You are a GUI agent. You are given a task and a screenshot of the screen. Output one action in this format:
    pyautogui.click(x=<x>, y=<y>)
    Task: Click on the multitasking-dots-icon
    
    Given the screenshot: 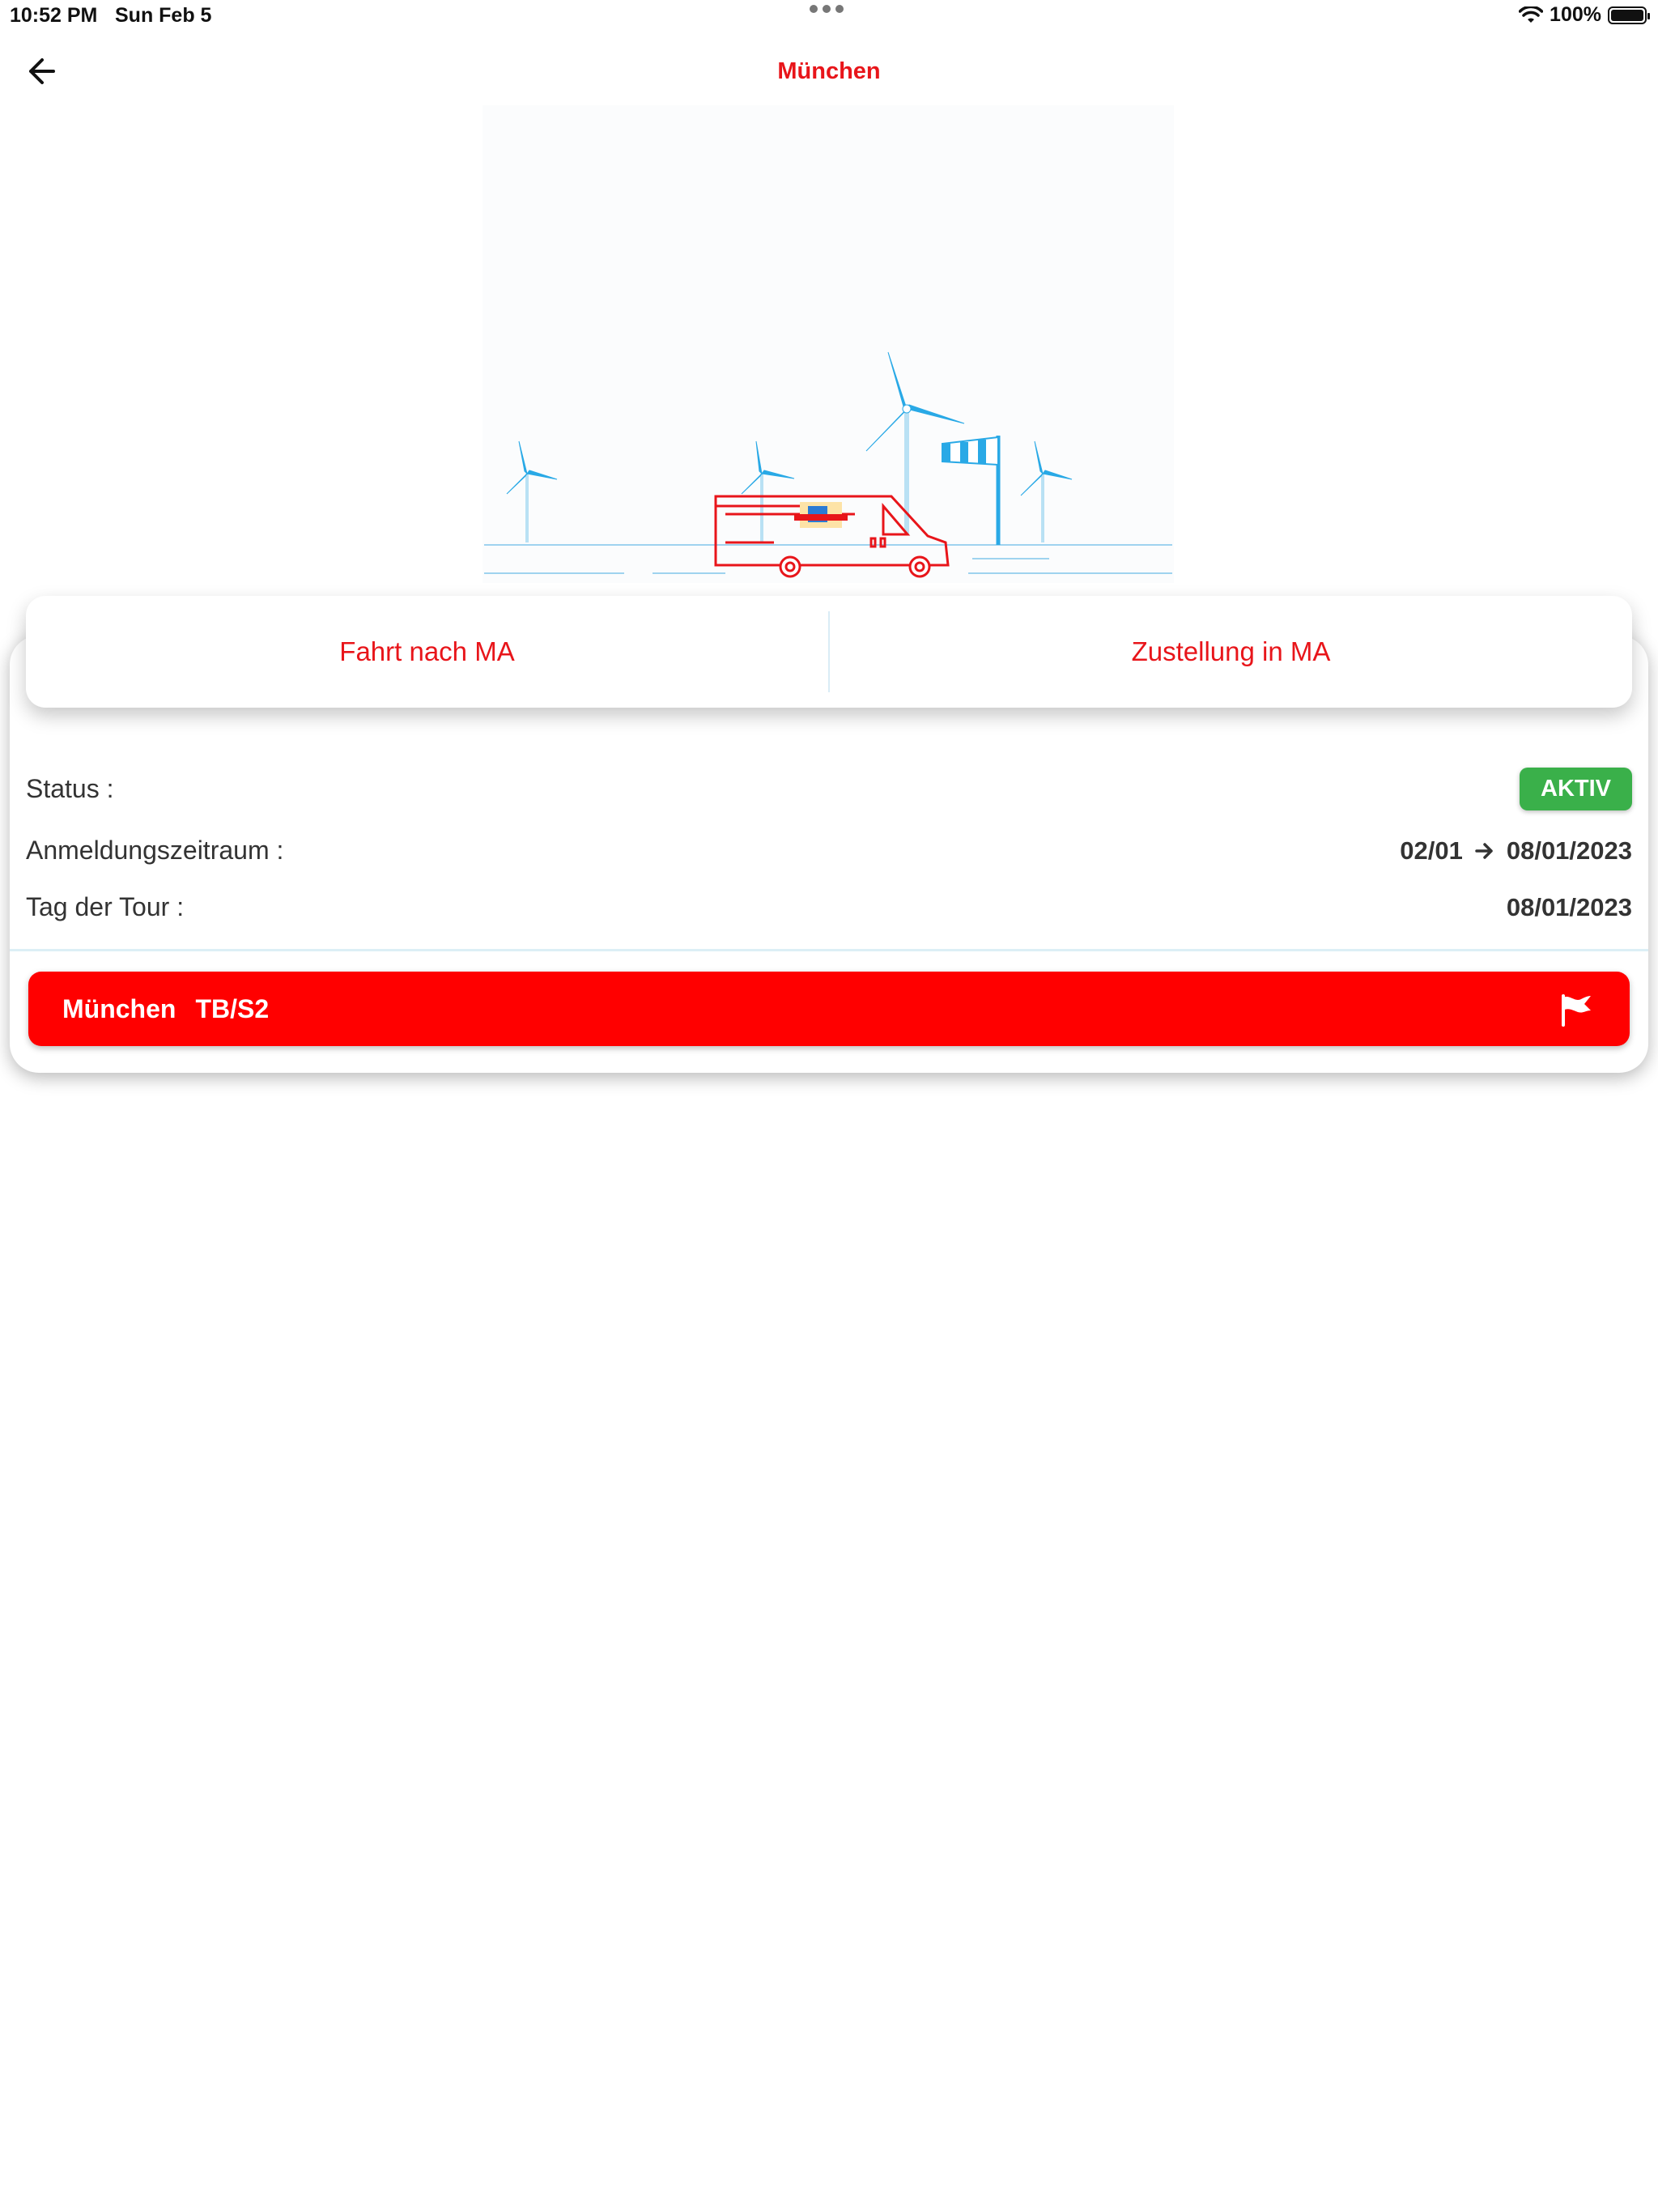 What is the action you would take?
    pyautogui.click(x=827, y=9)
    